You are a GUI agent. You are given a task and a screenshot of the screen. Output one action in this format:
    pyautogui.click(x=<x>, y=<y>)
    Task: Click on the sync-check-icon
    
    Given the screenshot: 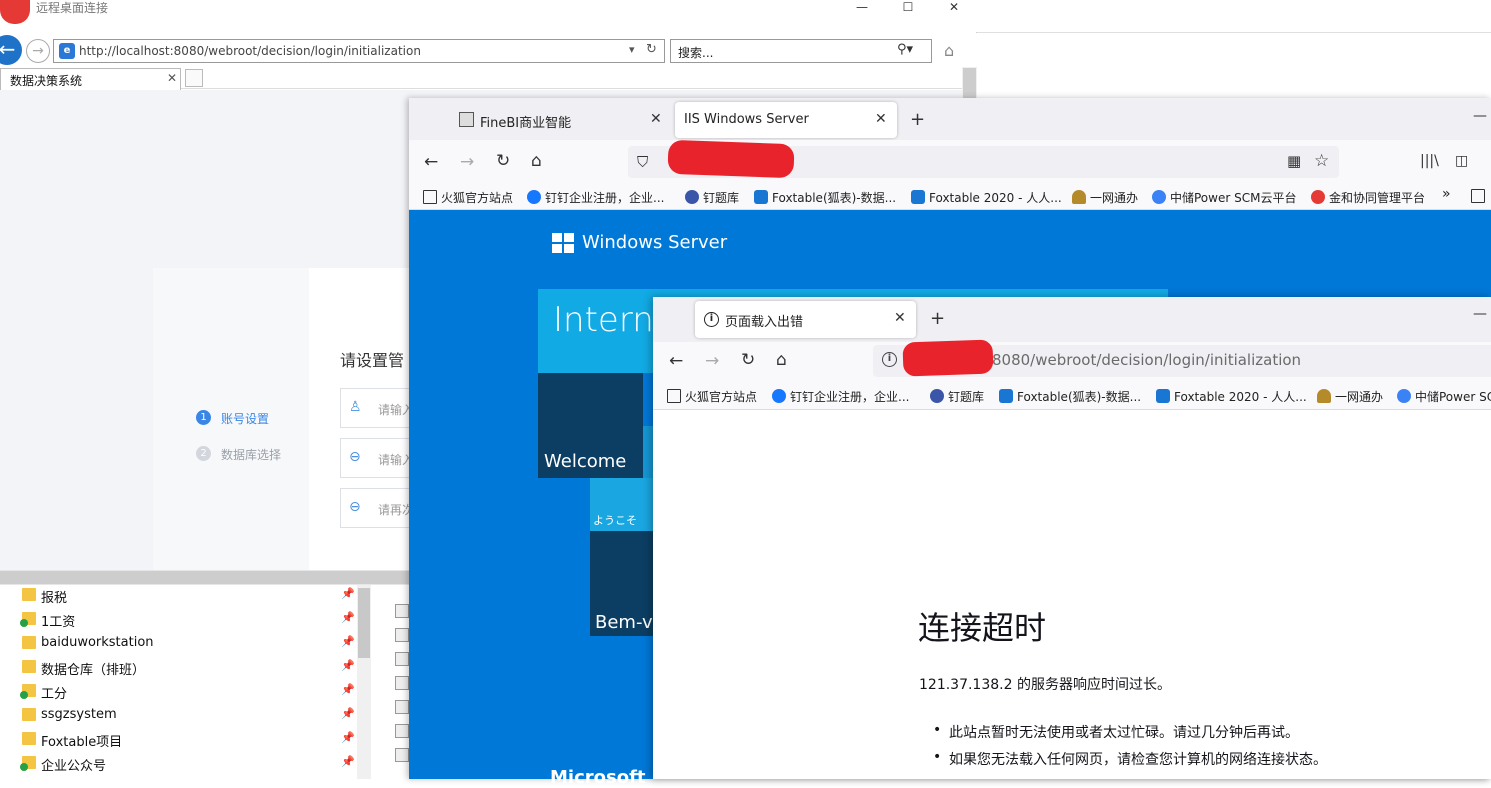 What is the action you would take?
    pyautogui.click(x=24, y=767)
    